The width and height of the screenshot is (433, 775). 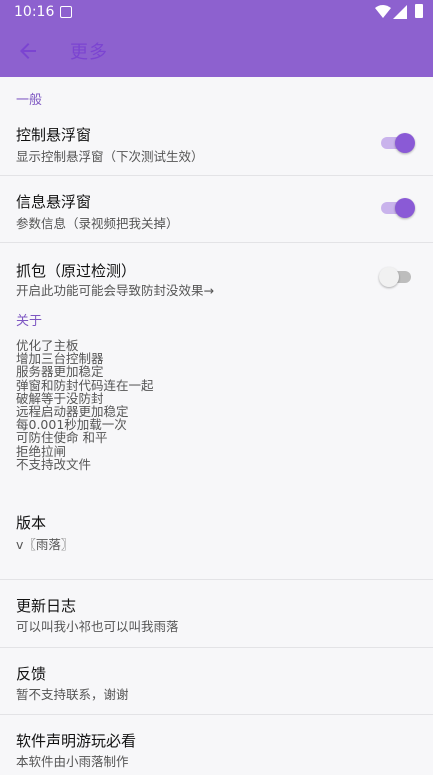 What do you see at coordinates (29, 100) in the screenshot?
I see `section-header-general: 一般` at bounding box center [29, 100].